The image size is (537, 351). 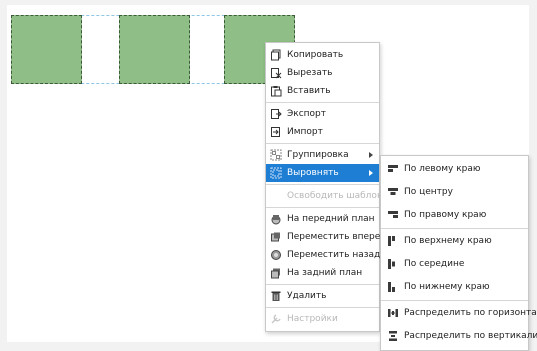 What do you see at coordinates (315, 55) in the screenshot?
I see `menu-item-label: Копировать` at bounding box center [315, 55].